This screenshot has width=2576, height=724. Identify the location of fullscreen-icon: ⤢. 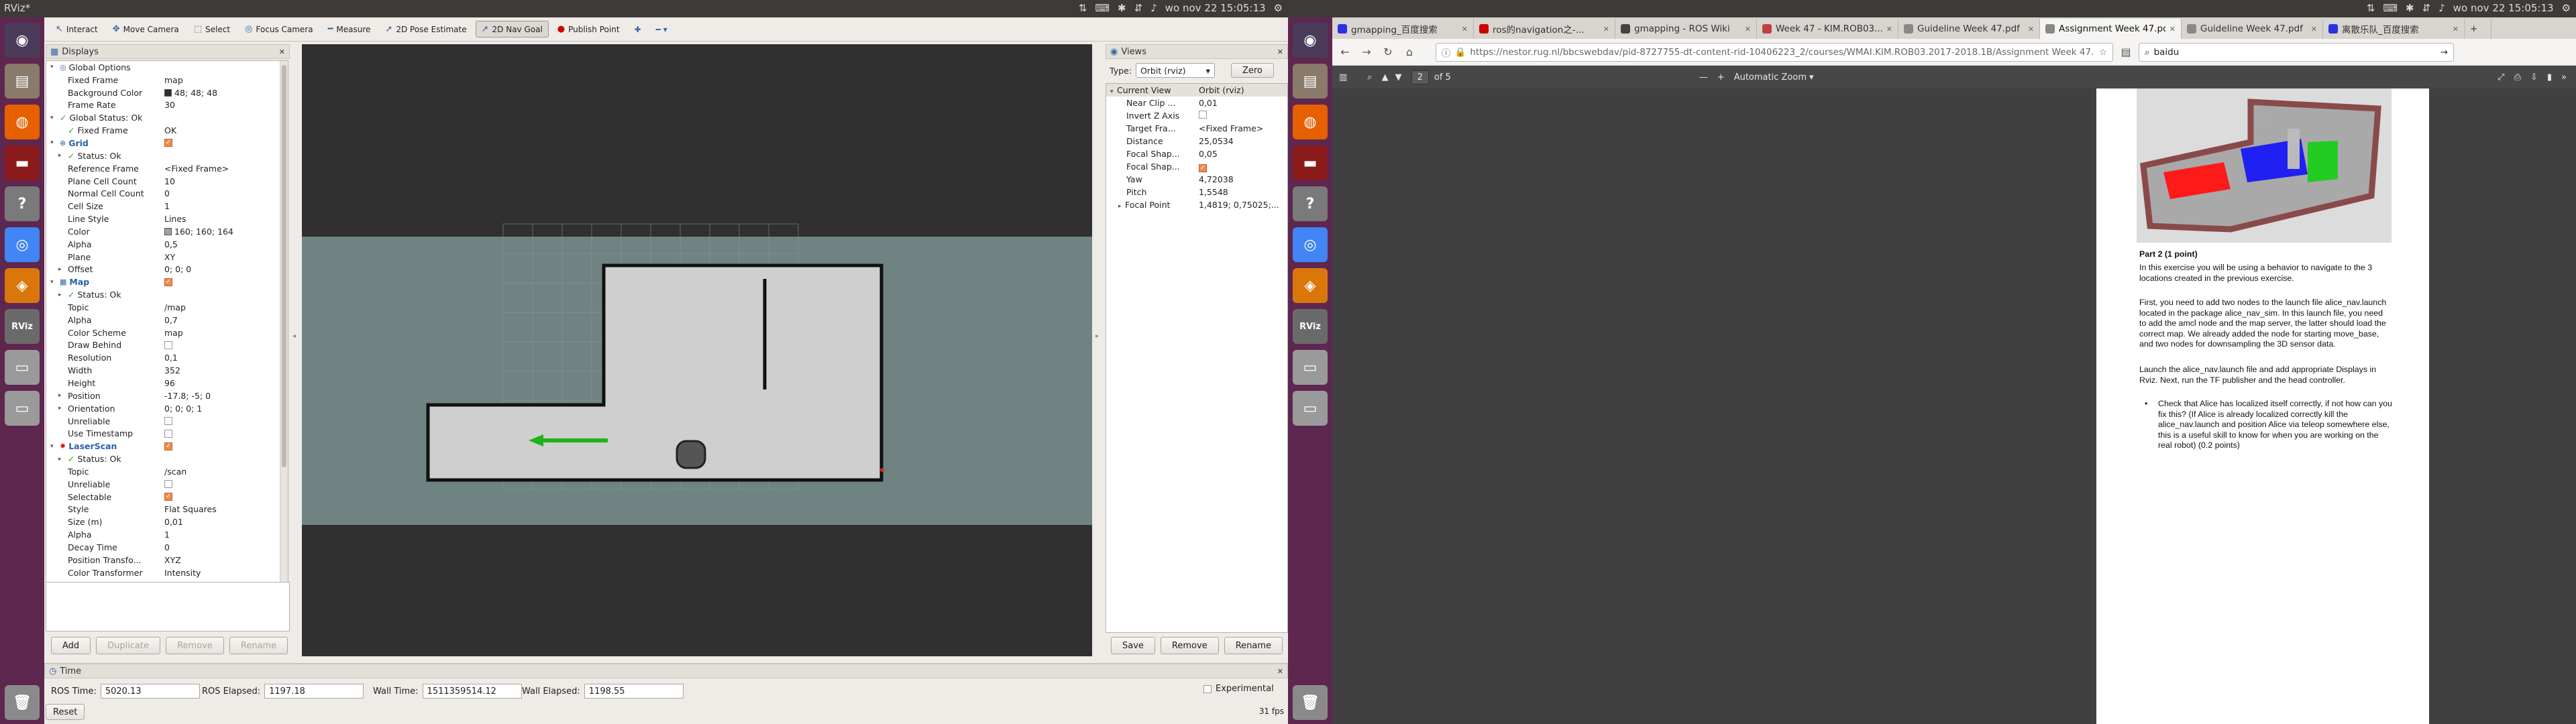
(2501, 77).